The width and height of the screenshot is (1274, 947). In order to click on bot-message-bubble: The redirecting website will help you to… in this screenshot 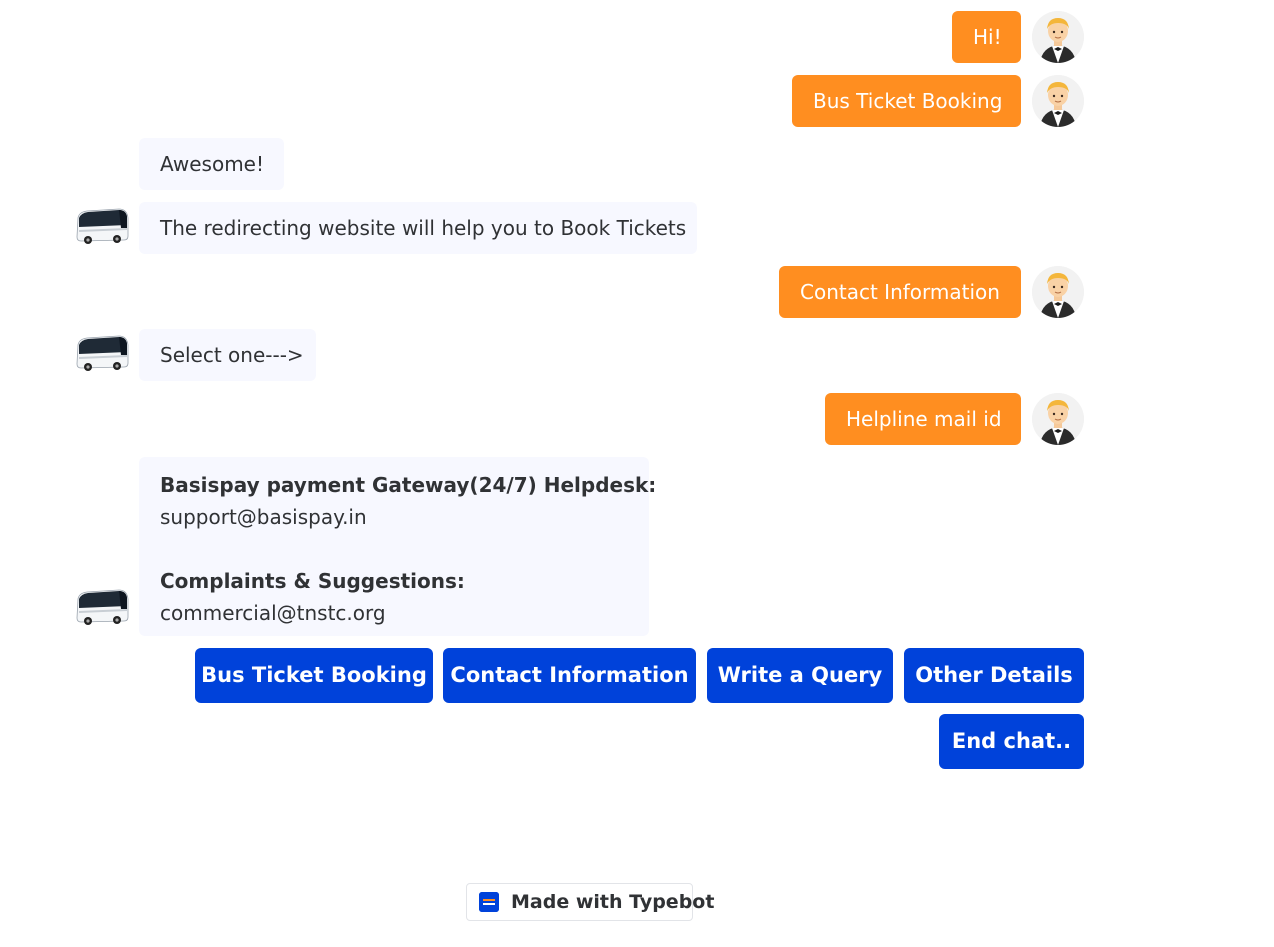, I will do `click(418, 228)`.